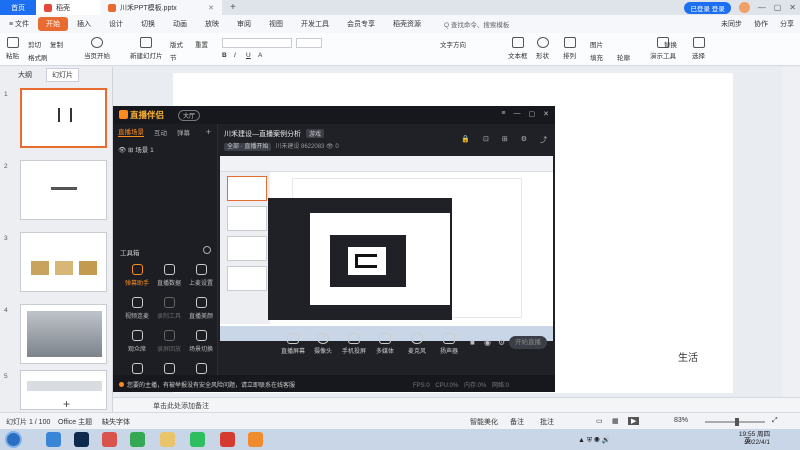 This screenshot has width=800, height=450. What do you see at coordinates (309, 43) in the screenshot?
I see `font-size-select` at bounding box center [309, 43].